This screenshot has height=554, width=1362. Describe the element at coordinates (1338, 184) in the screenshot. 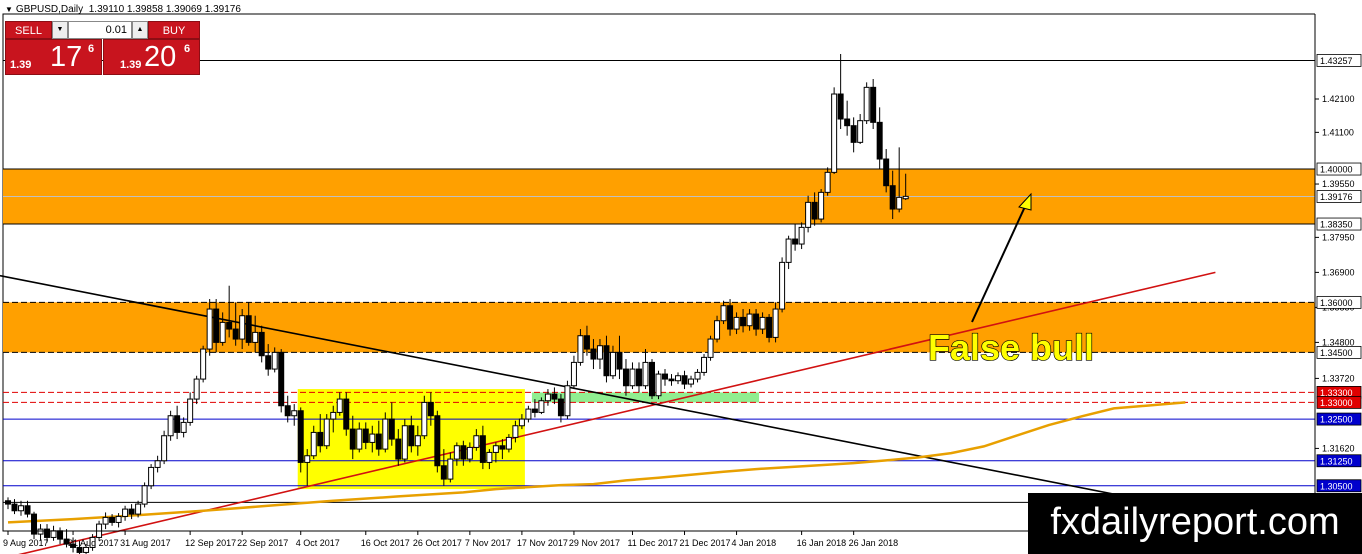

I see `y-tick-label: 1.39550` at that location.